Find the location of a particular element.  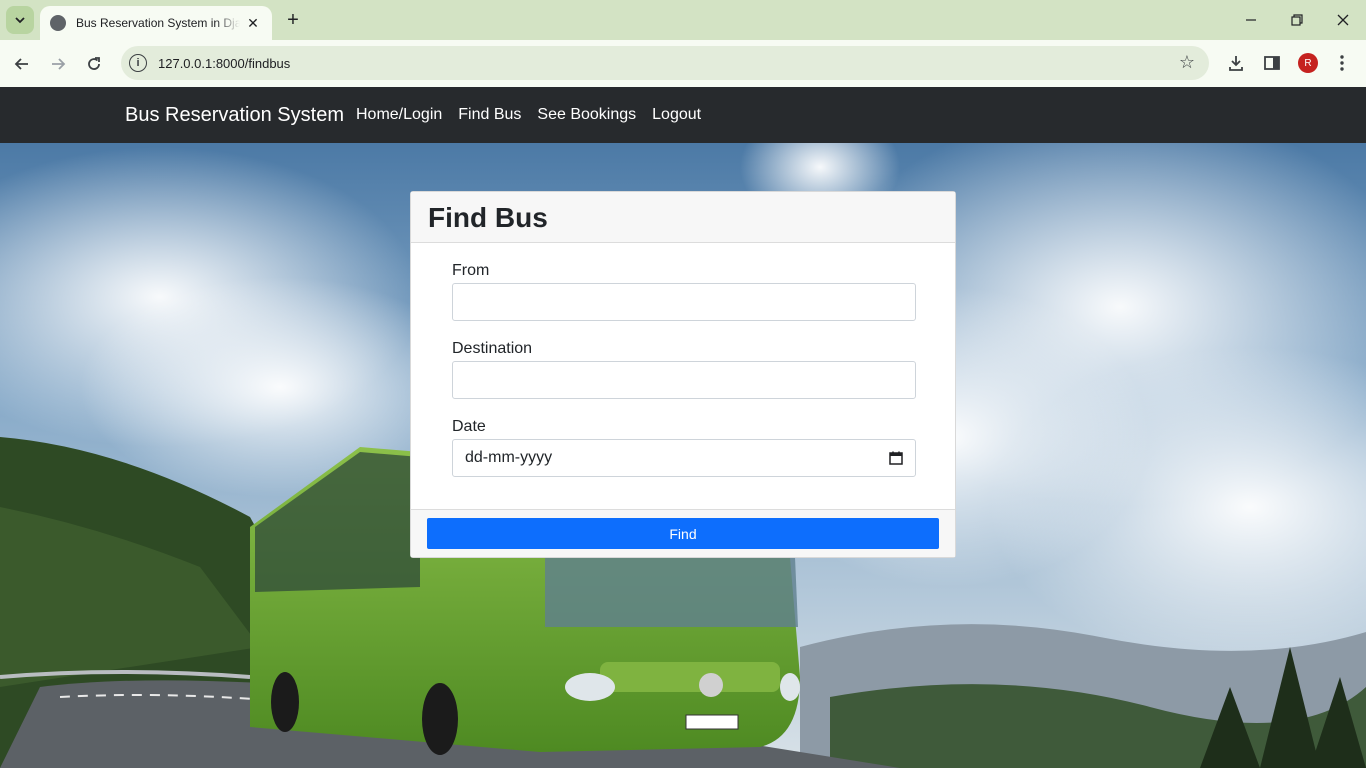

find-button: Find is located at coordinates (683, 533).